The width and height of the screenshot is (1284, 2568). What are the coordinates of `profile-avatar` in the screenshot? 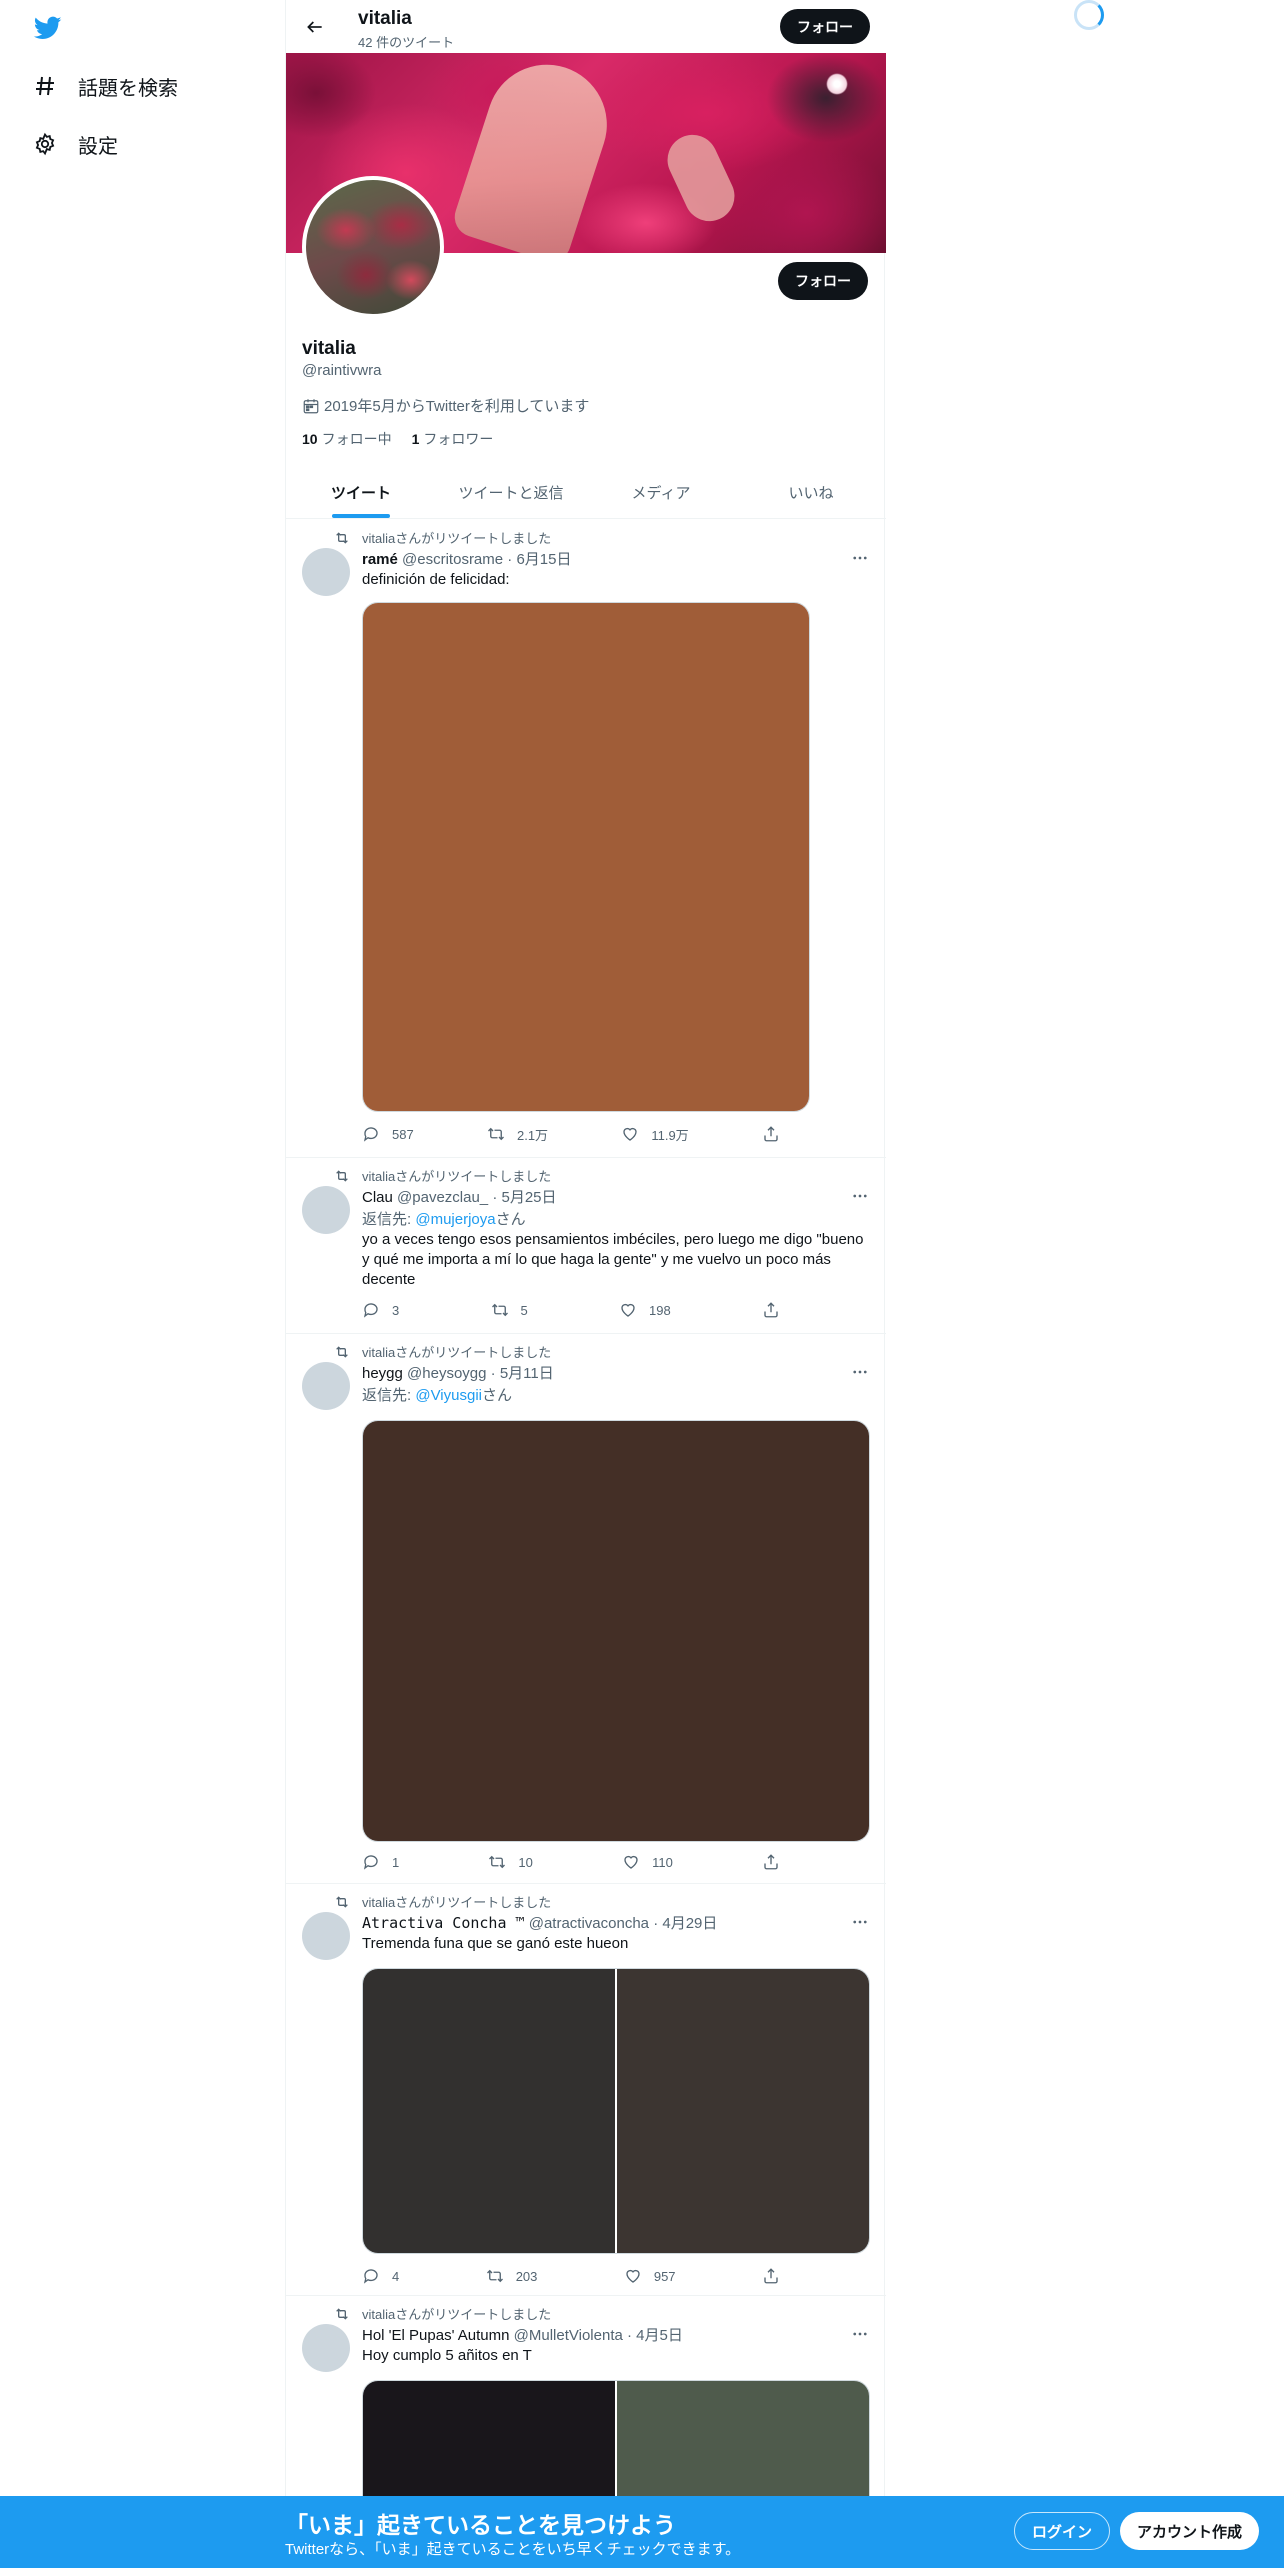 It's located at (373, 247).